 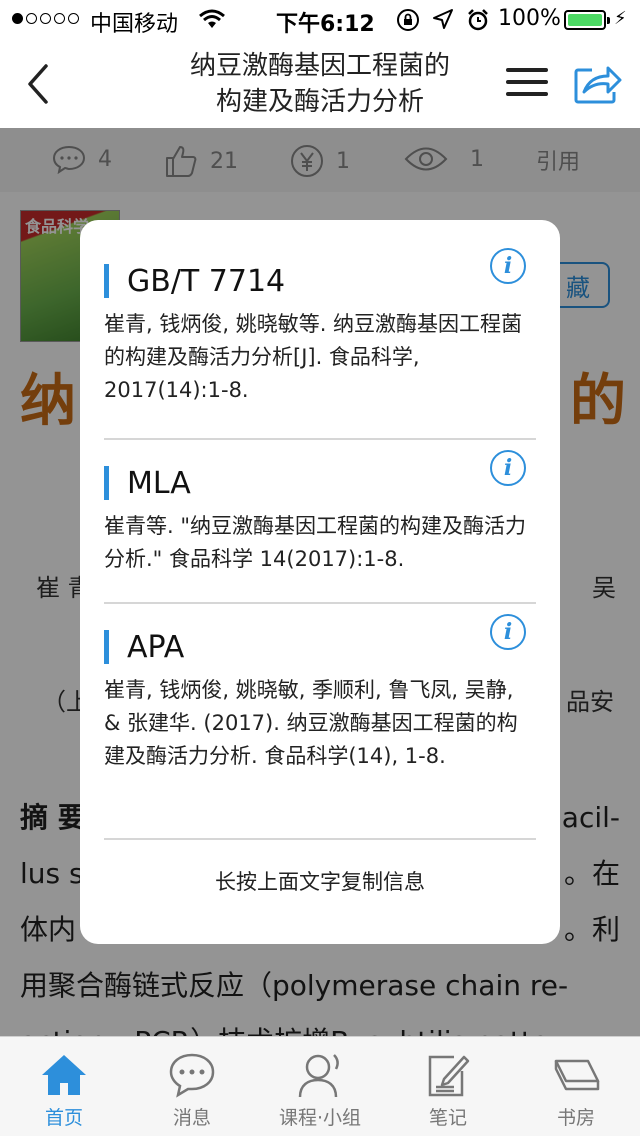 What do you see at coordinates (192, 1075) in the screenshot?
I see `message-icon` at bounding box center [192, 1075].